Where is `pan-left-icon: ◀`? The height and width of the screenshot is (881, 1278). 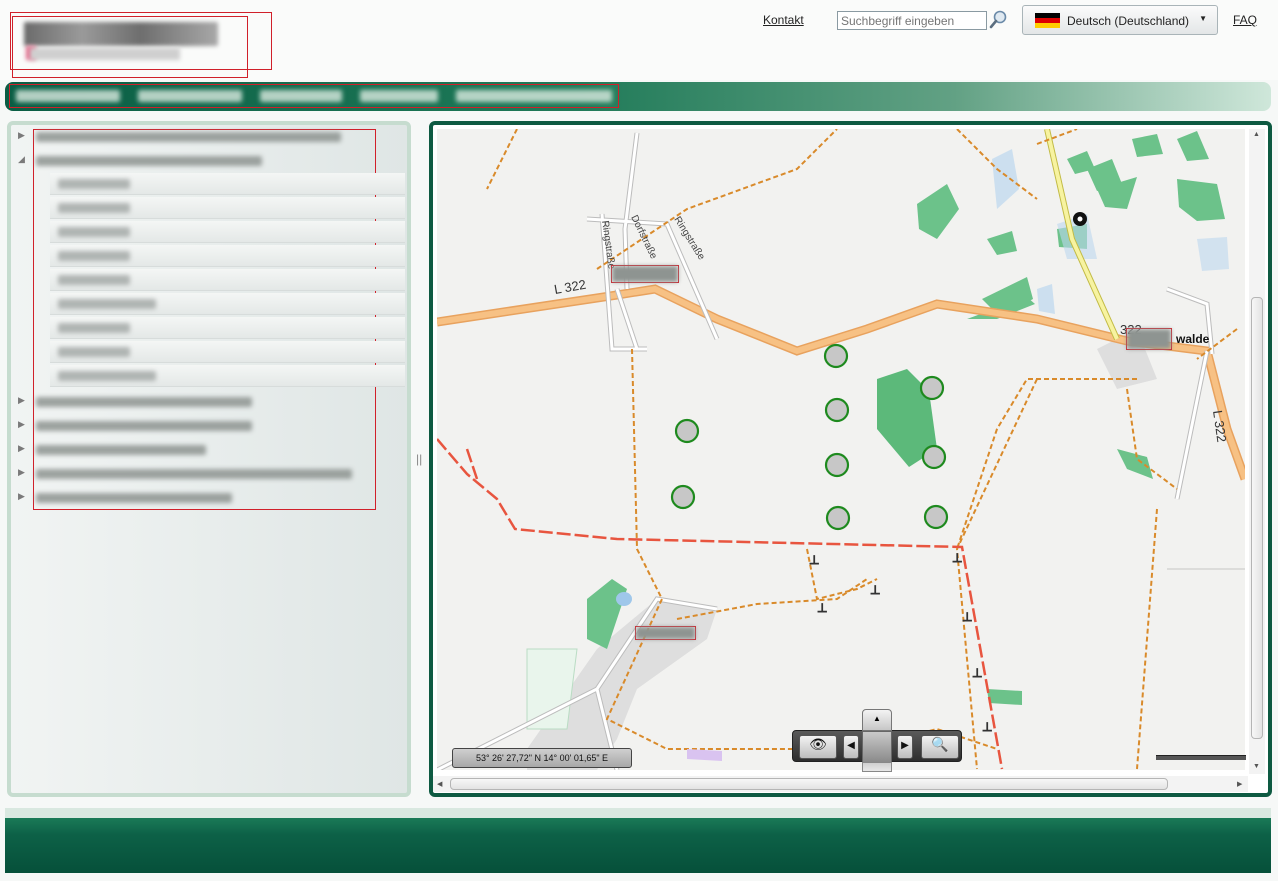 pan-left-icon: ◀ is located at coordinates (851, 747).